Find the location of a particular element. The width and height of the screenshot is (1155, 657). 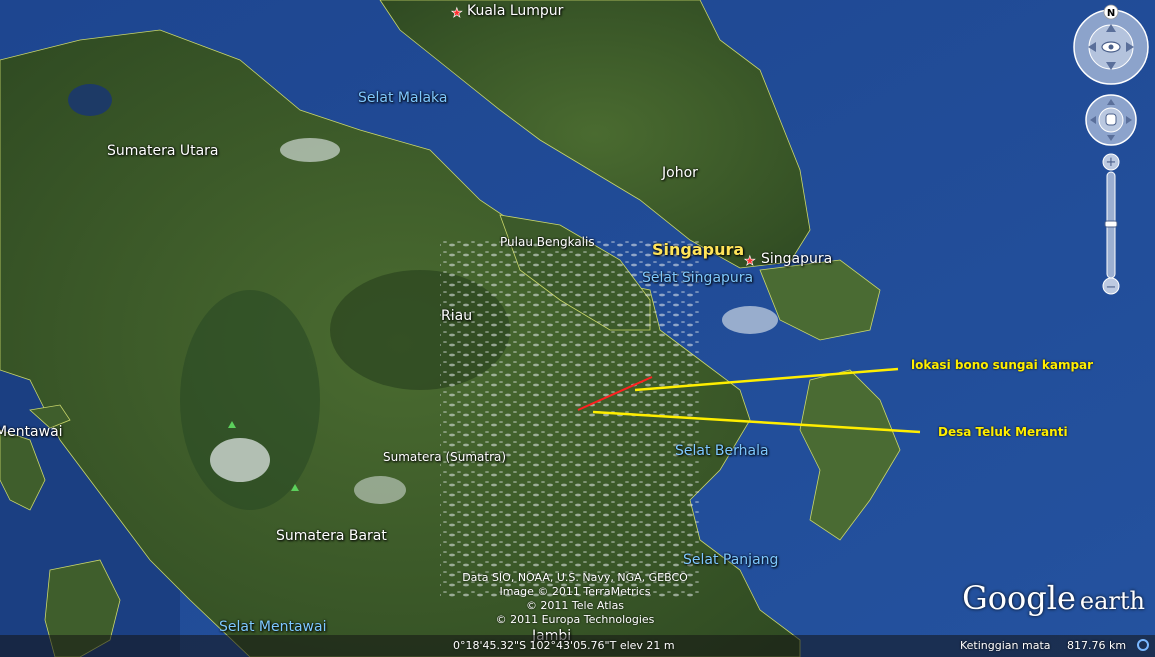

label-sumatera-barat: Sumatera Barat is located at coordinates (331, 536).